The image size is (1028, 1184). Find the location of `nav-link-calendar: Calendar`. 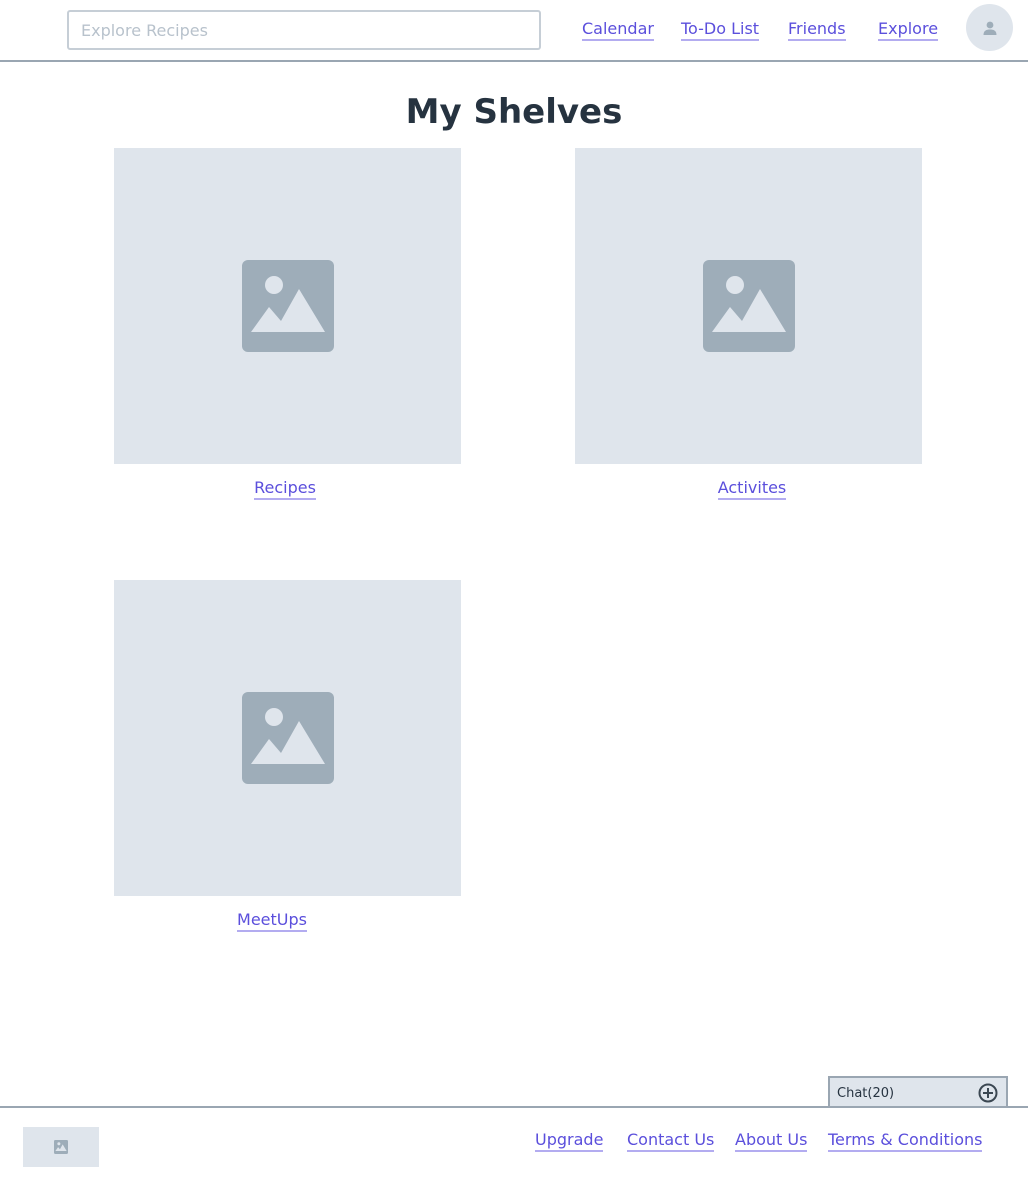

nav-link-calendar: Calendar is located at coordinates (618, 30).